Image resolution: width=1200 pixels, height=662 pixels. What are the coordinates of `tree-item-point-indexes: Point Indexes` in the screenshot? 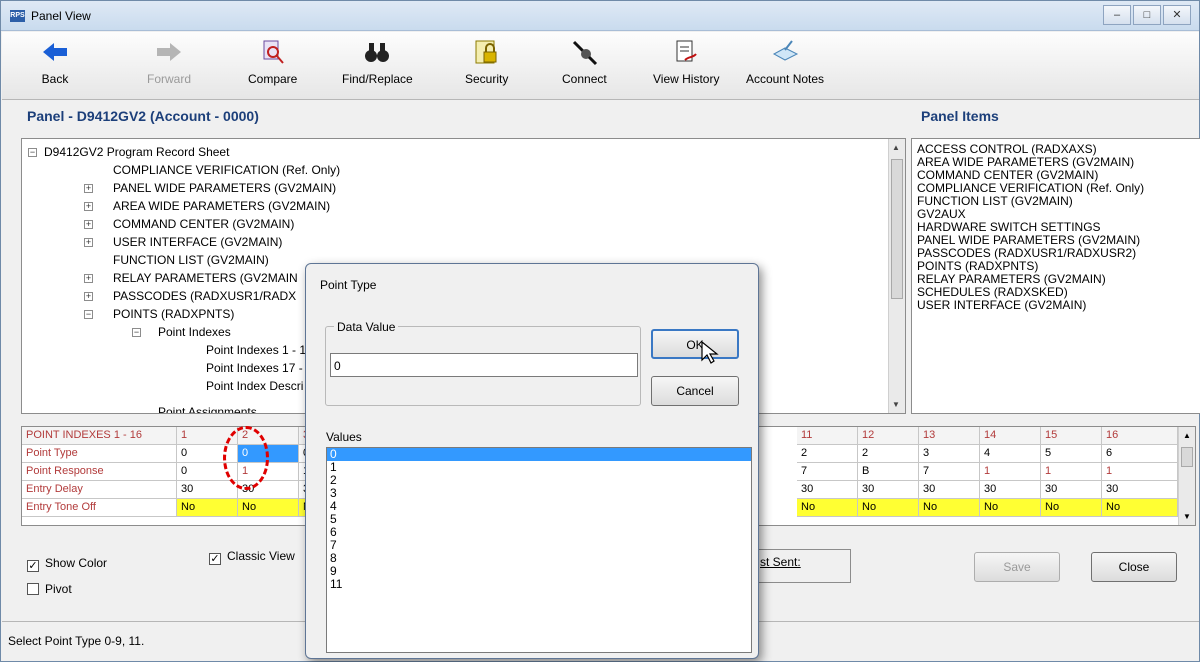 It's located at (194, 332).